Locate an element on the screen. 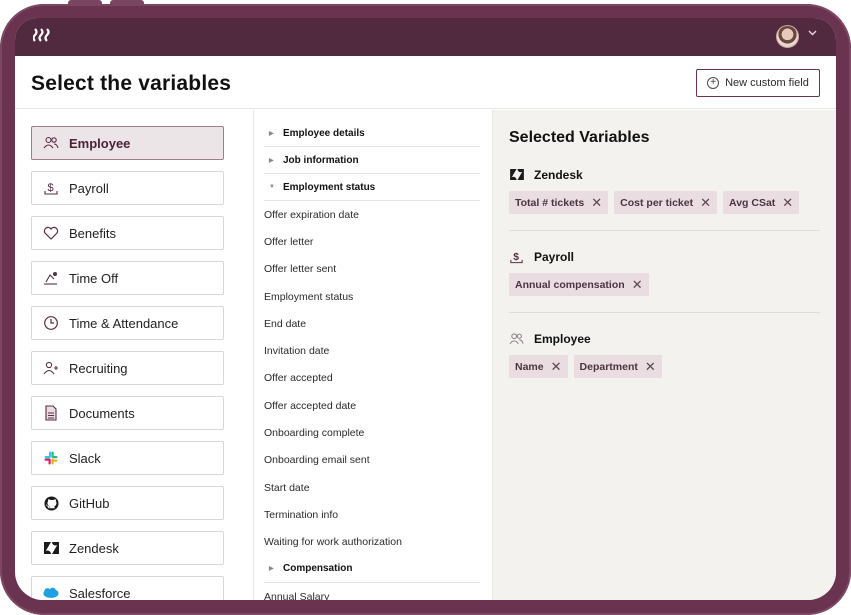 Image resolution: width=851 pixels, height=615 pixels. selected-section-employee: Employee Name ✕ Department ✕ is located at coordinates (664, 353).